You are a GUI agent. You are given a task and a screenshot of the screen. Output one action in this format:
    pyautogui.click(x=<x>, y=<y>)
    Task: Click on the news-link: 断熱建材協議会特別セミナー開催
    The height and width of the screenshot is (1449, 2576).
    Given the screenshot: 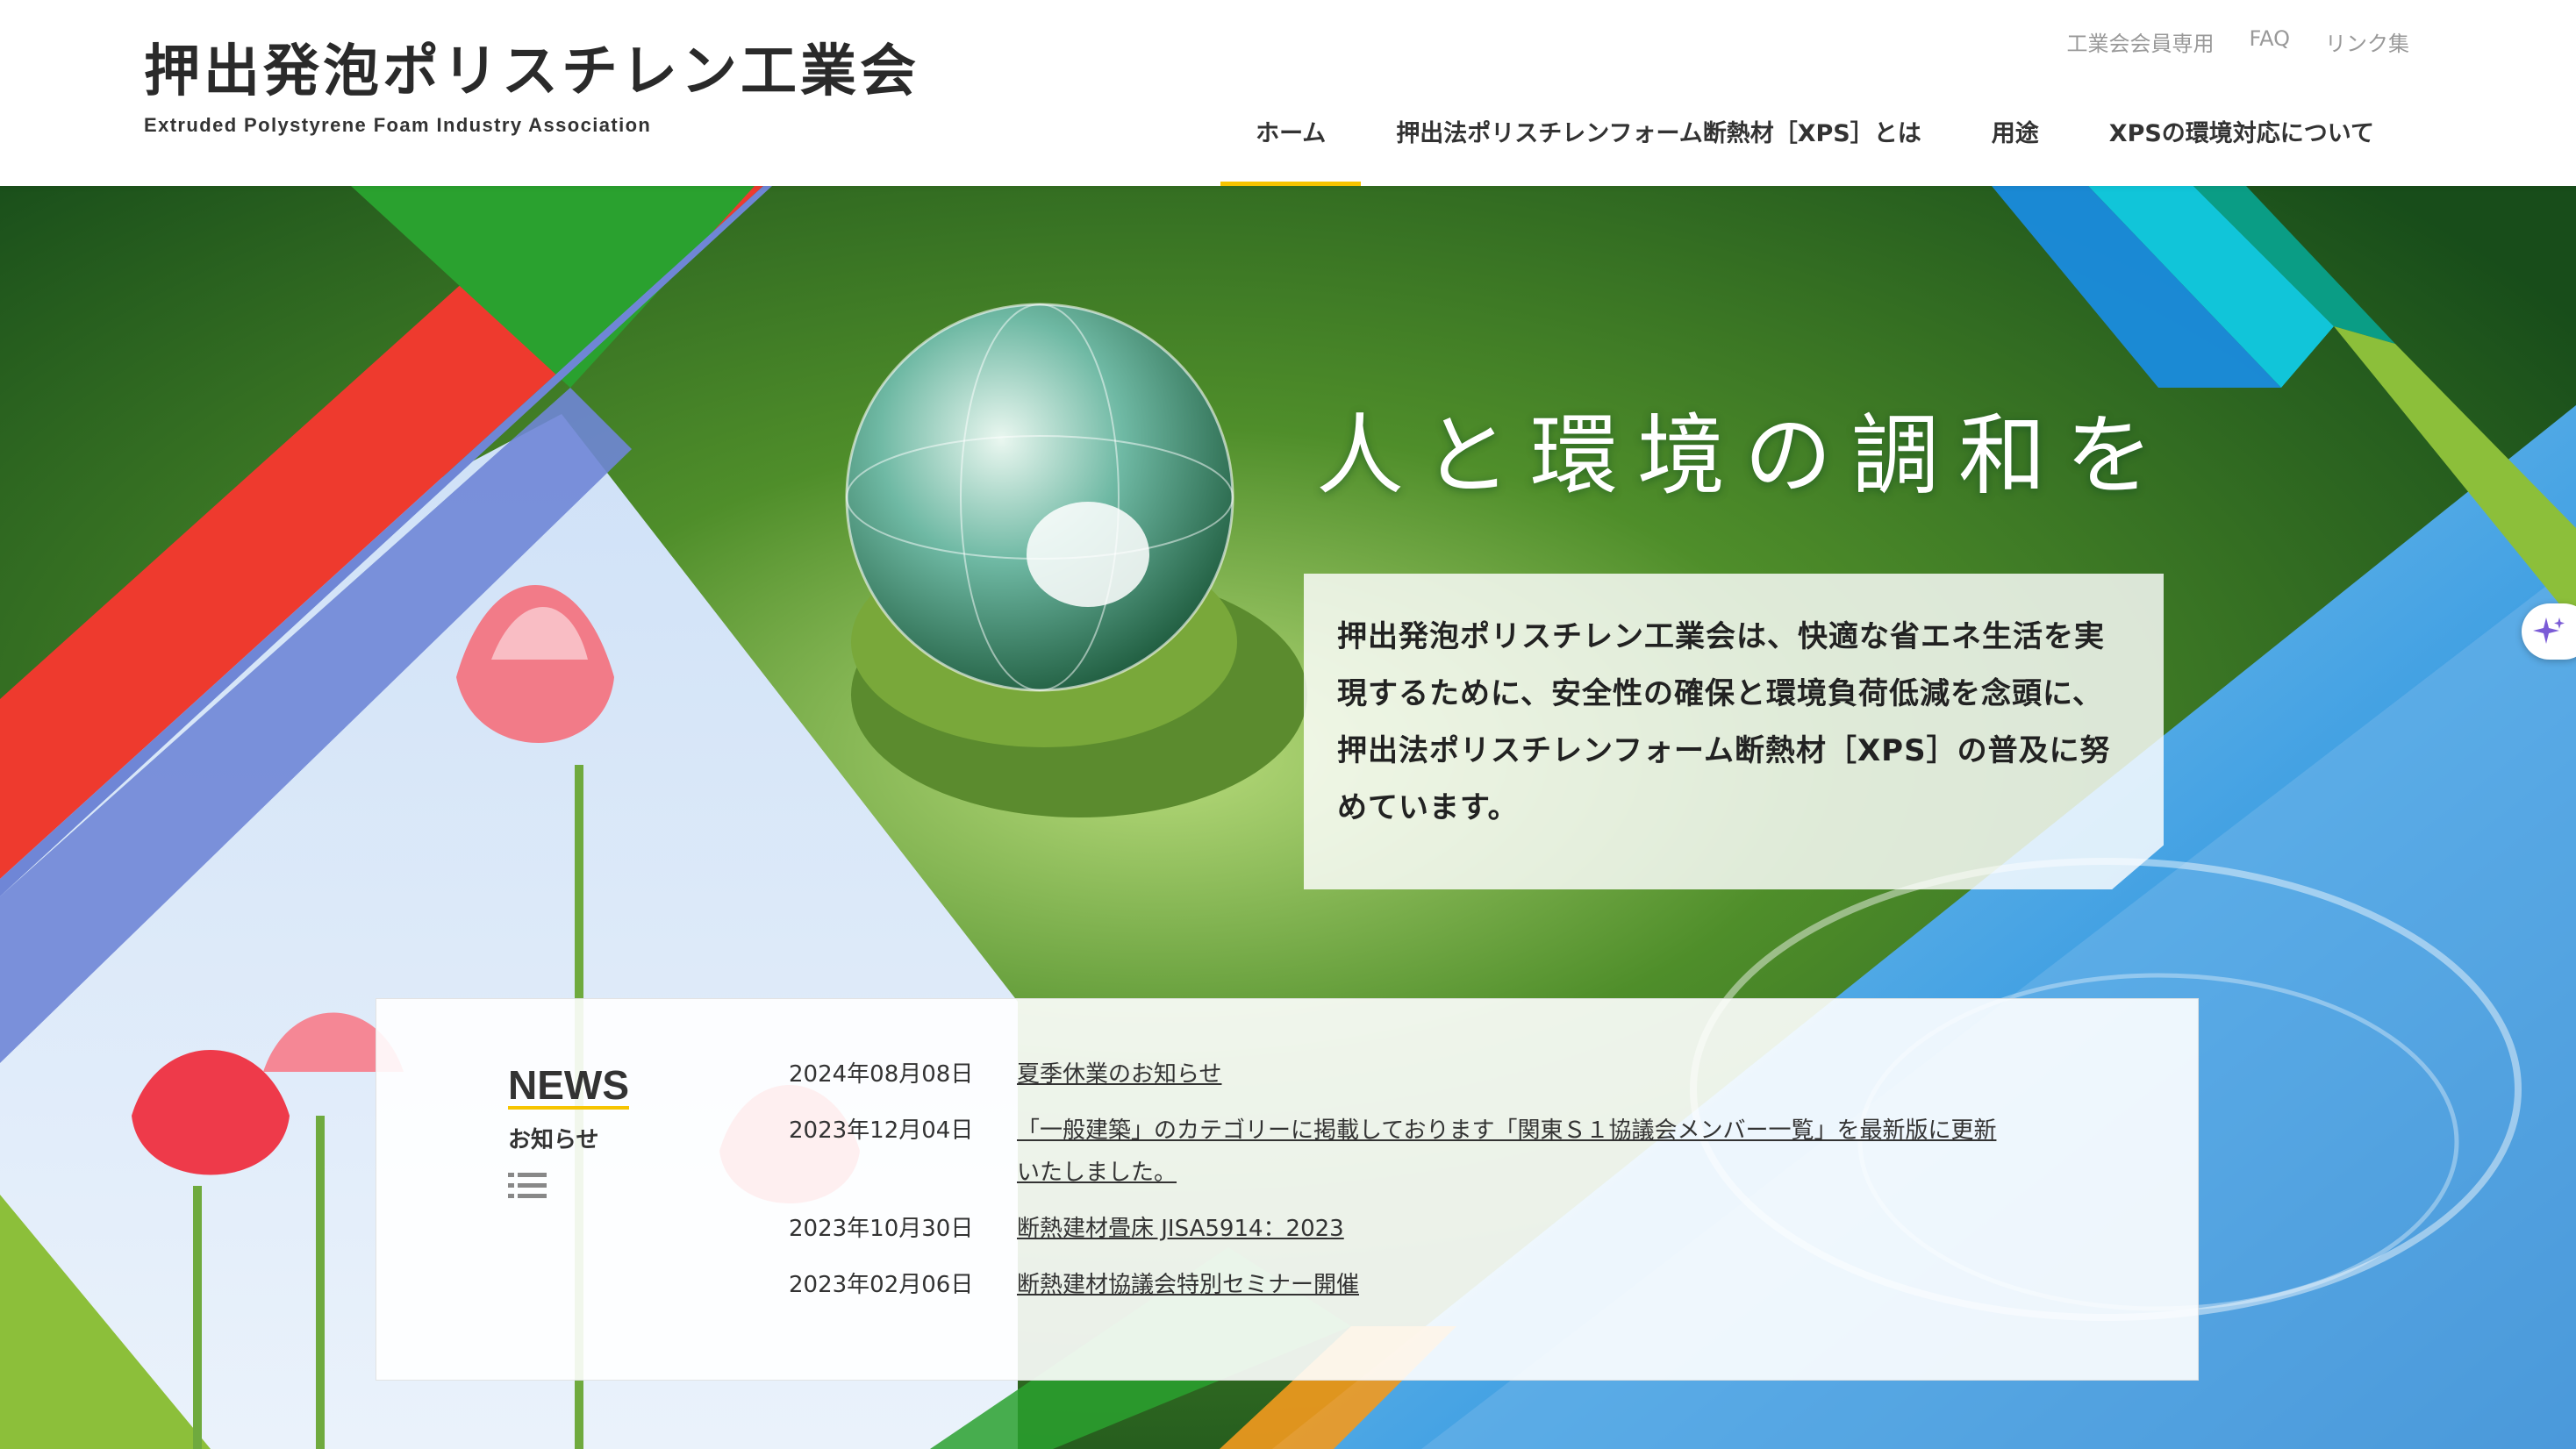 What is the action you would take?
    pyautogui.click(x=1517, y=1285)
    